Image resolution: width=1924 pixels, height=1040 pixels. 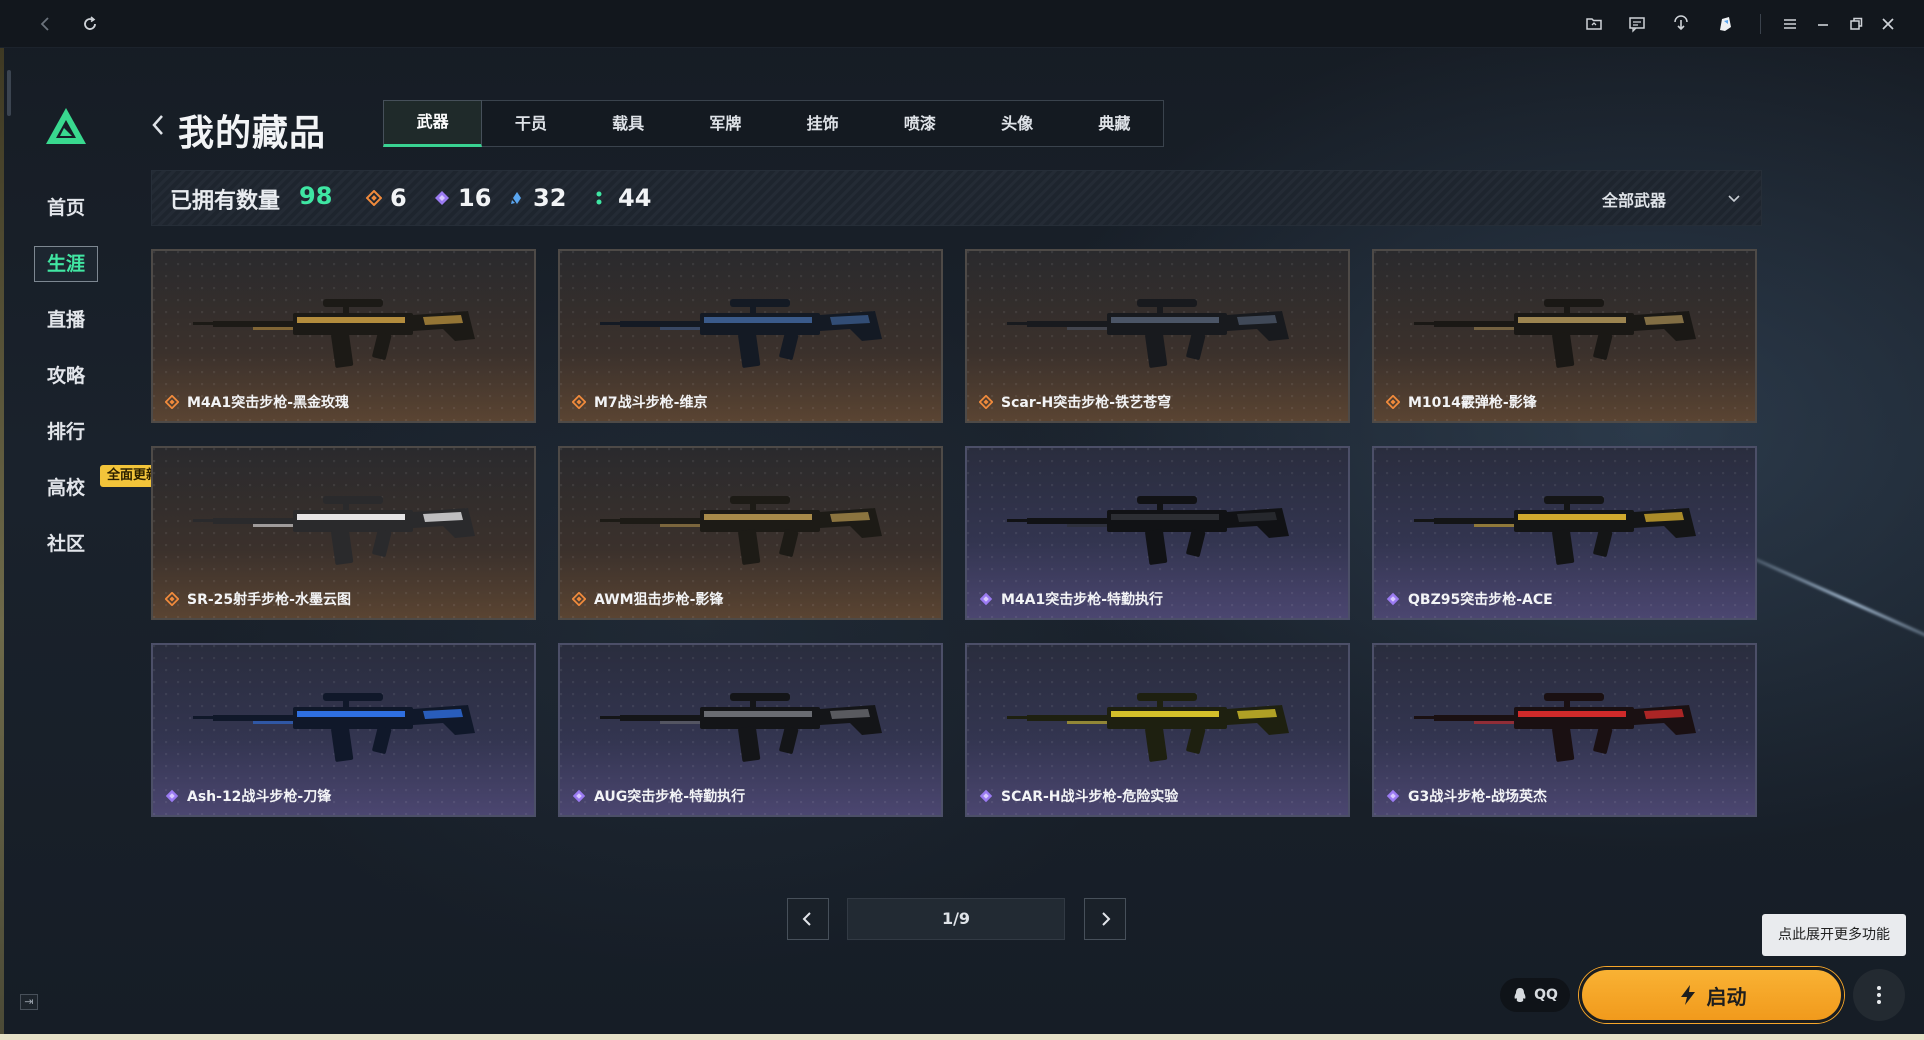 What do you see at coordinates (252, 133) in the screenshot?
I see `page-title: 我的藏品` at bounding box center [252, 133].